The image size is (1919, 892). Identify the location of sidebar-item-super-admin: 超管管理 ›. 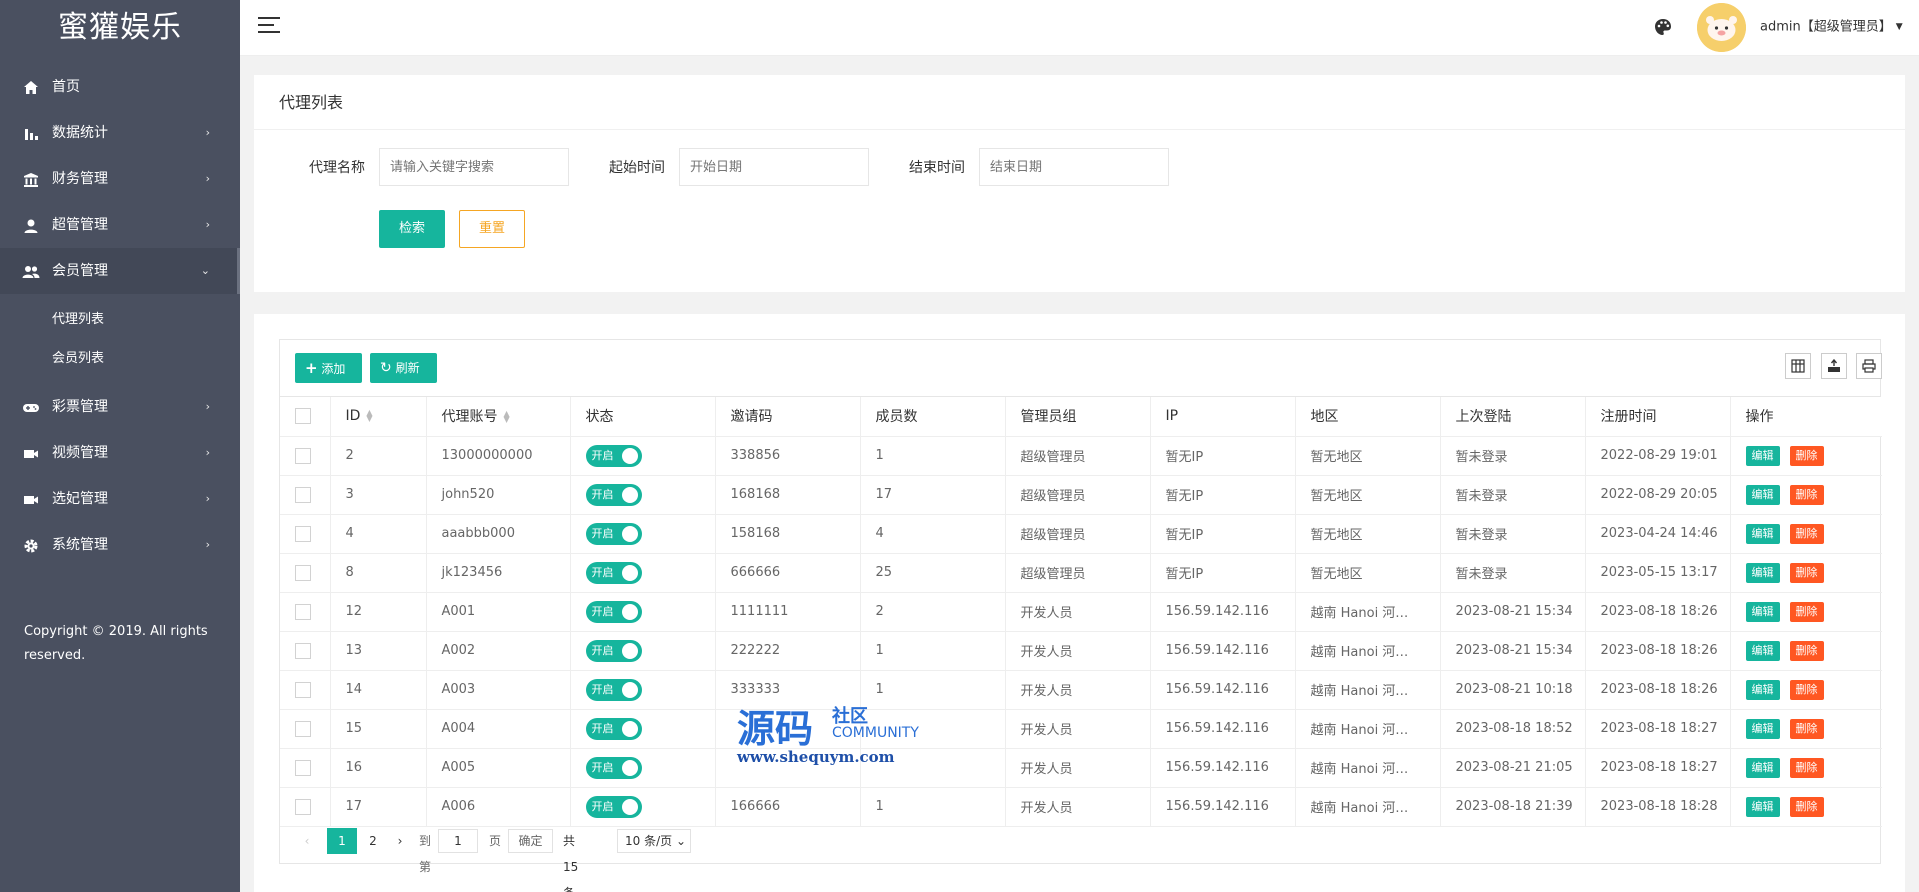
(120, 225).